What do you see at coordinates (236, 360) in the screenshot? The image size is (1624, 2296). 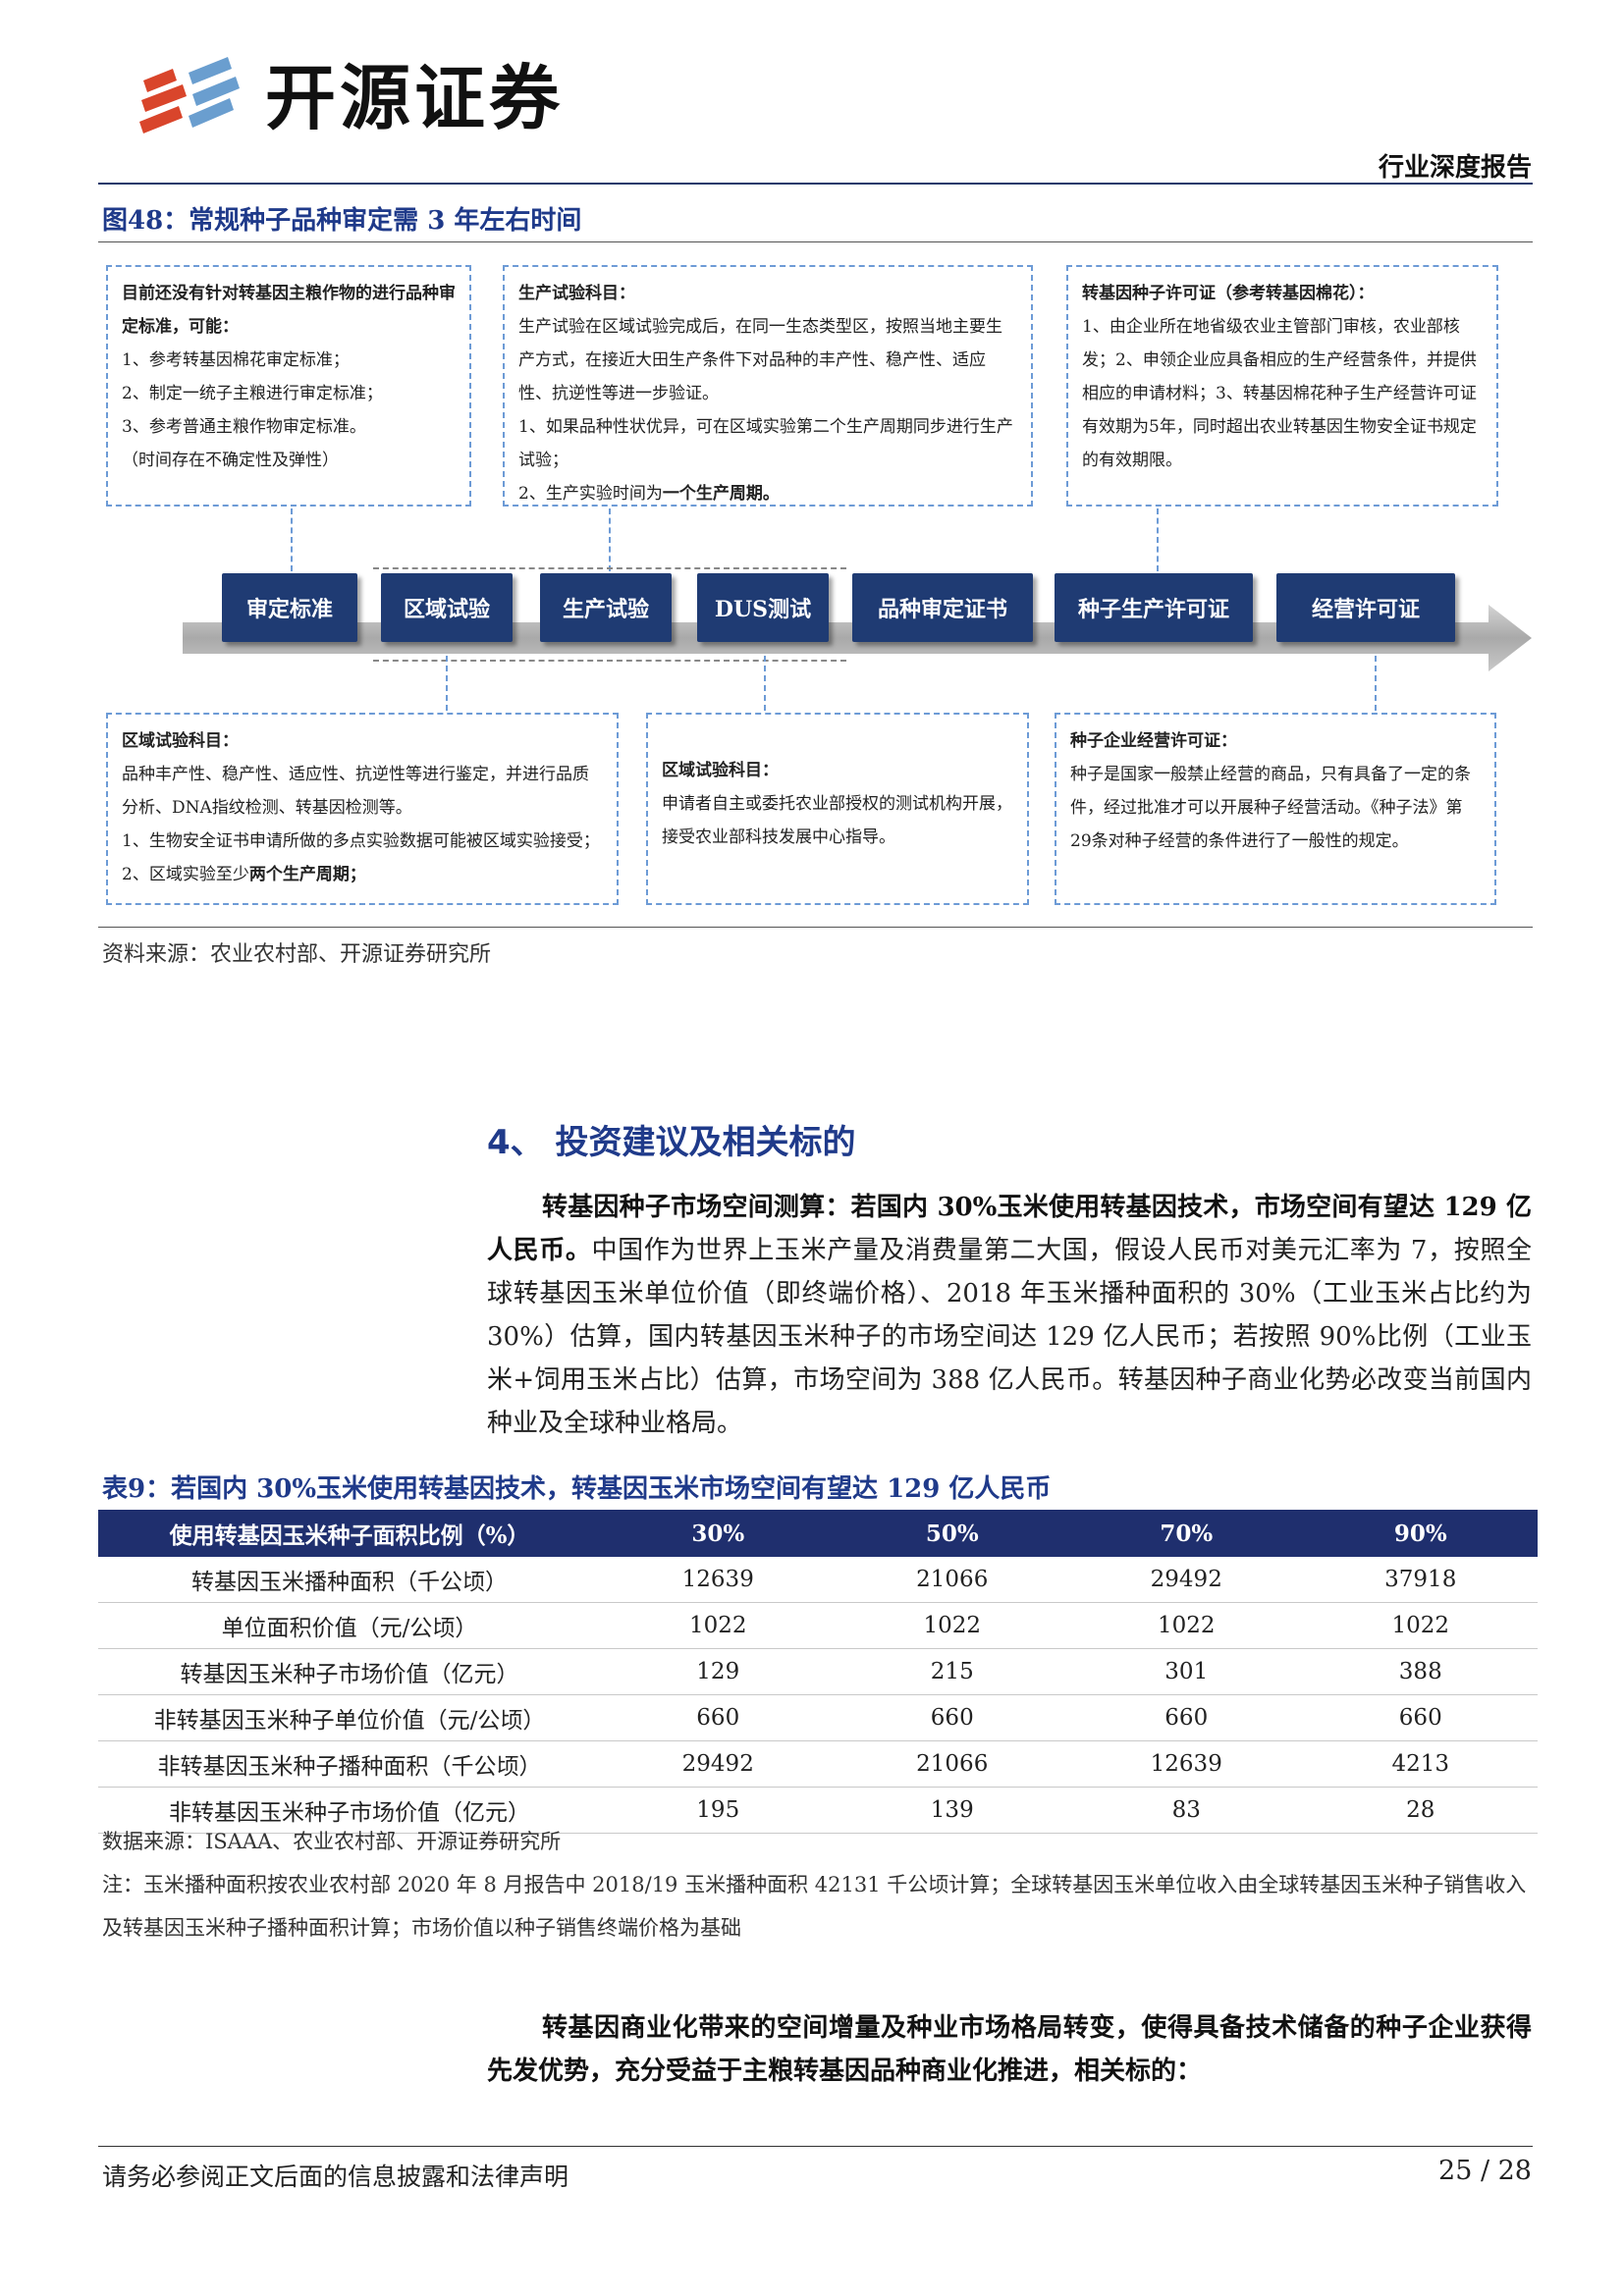 I see `box-line: 1、参考转基因棉花审定标准；` at bounding box center [236, 360].